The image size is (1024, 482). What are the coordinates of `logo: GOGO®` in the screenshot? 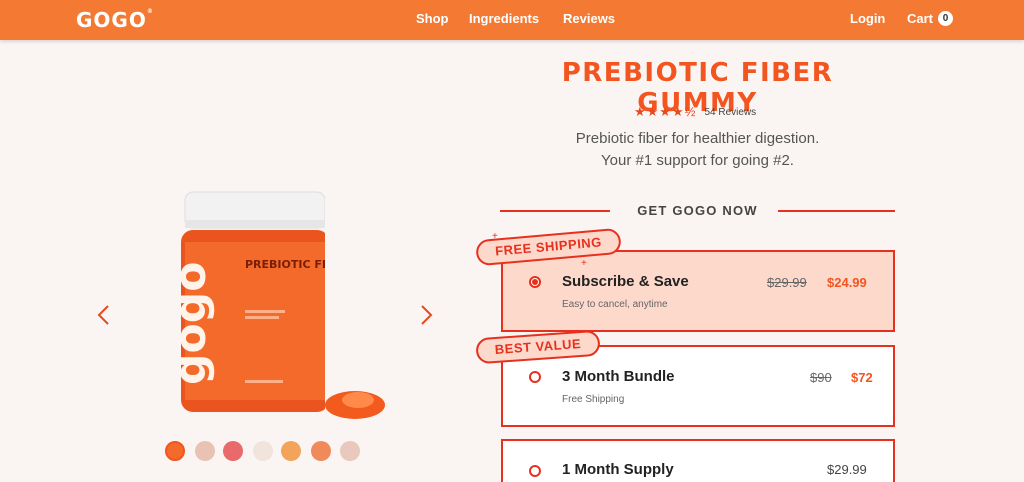 It's located at (115, 20).